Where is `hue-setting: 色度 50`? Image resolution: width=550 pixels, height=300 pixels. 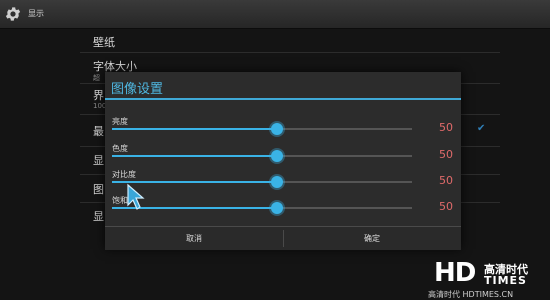
hue-setting: 色度 50 is located at coordinates (283, 156).